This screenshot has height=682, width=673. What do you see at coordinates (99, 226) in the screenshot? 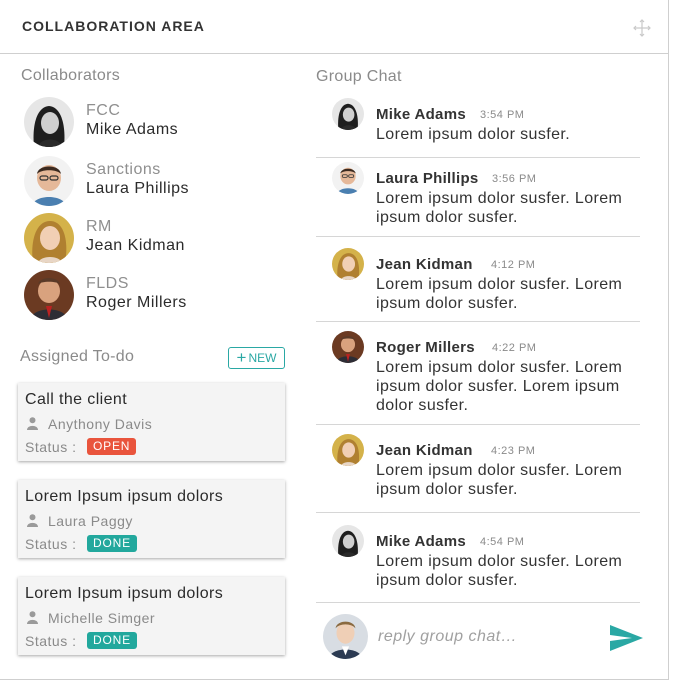
I see `collaborator-role: RM` at bounding box center [99, 226].